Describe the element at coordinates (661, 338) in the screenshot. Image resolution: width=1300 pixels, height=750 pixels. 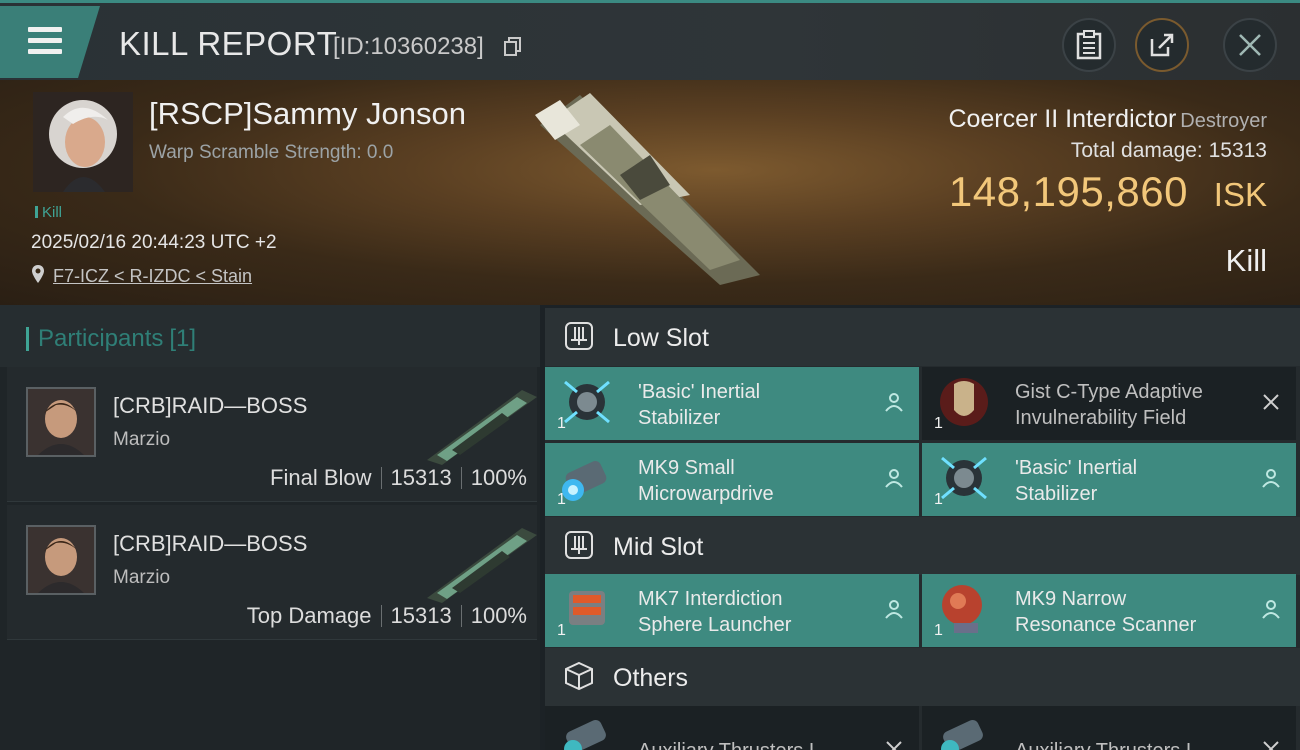
I see `low-slot-label: Low Slot` at that location.